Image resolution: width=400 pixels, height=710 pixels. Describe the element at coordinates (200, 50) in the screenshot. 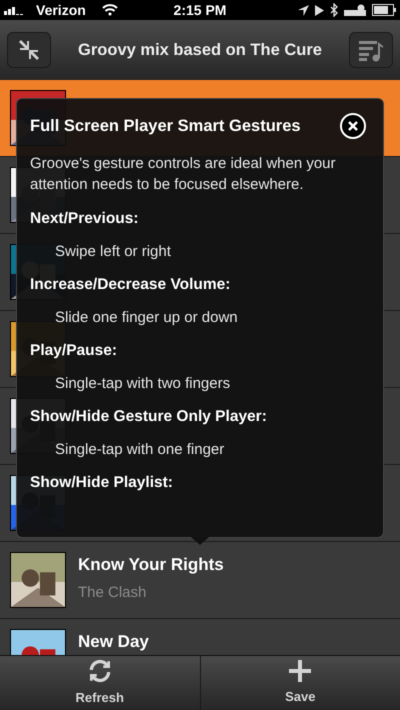

I see `playlist-title: Groovy mix based on The Cure` at that location.